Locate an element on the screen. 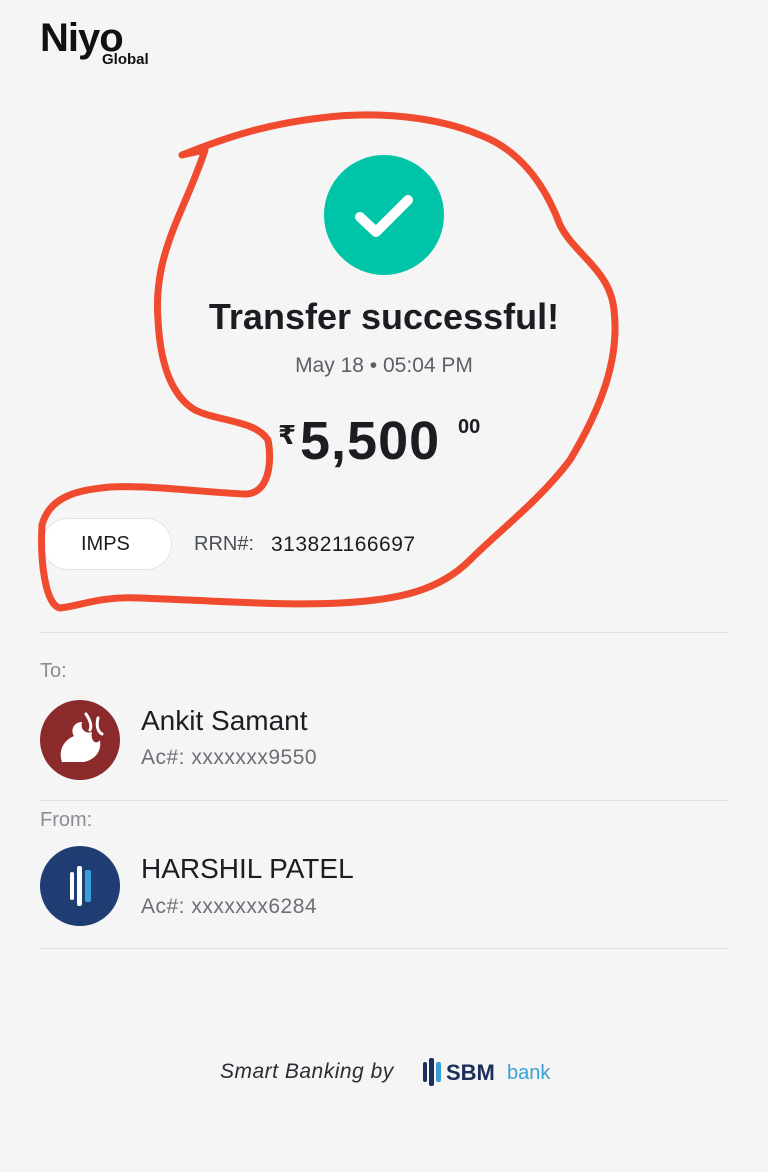 This screenshot has height=1172, width=768. footer-bank-name: SBM is located at coordinates (470, 1072).